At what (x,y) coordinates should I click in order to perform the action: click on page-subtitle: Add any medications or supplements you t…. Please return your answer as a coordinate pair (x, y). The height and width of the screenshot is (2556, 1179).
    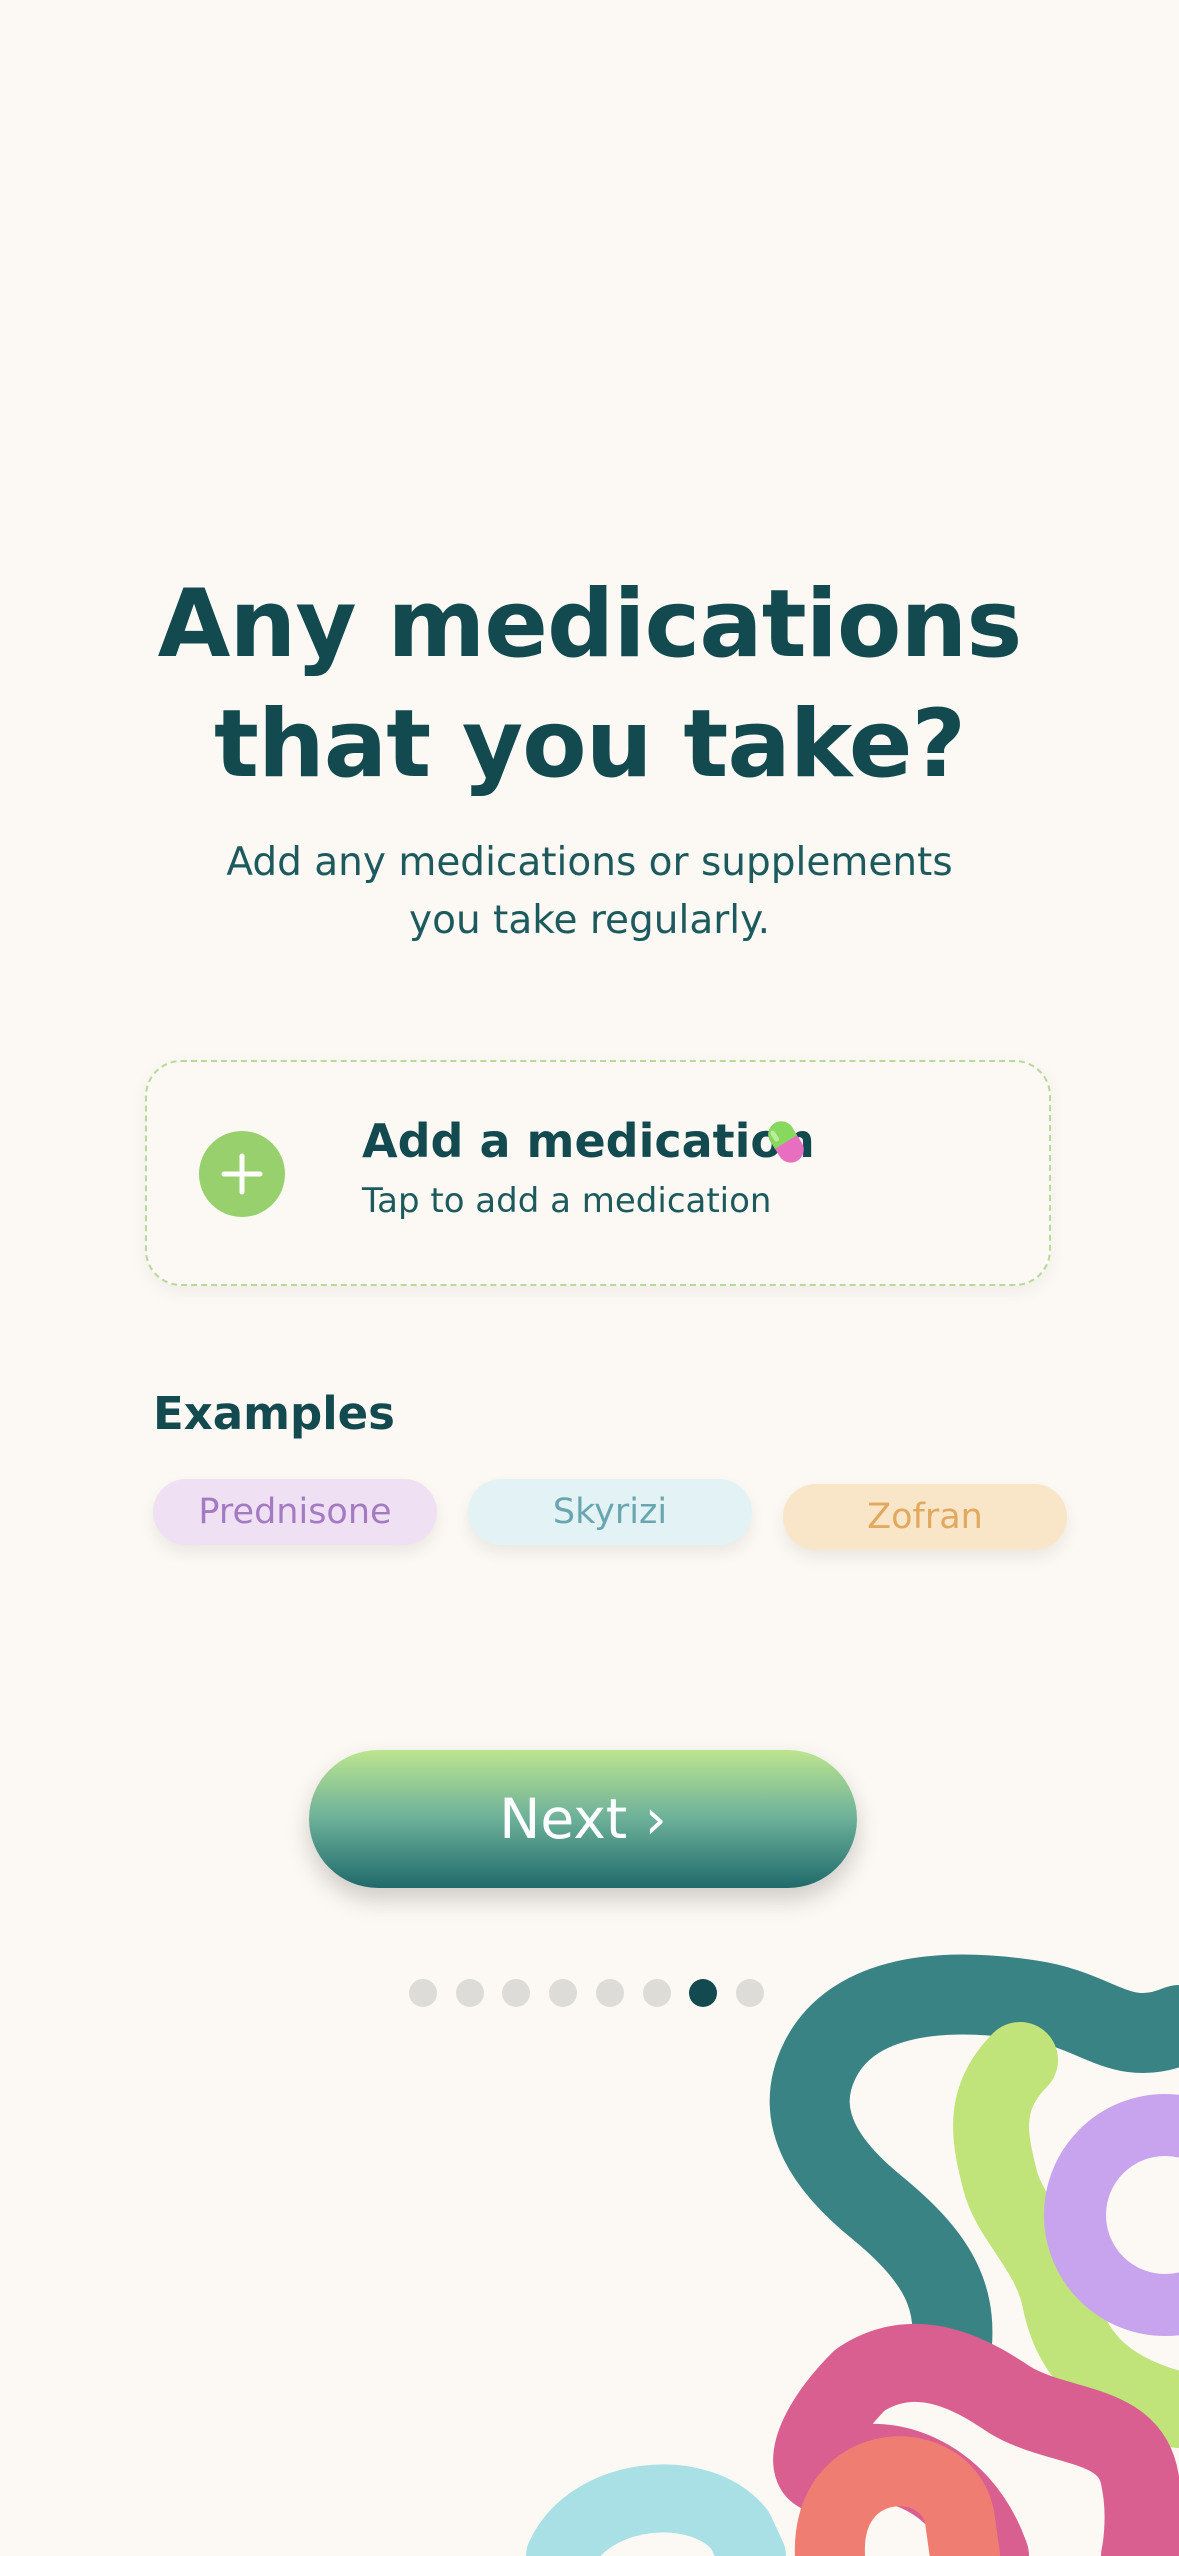
    Looking at the image, I should click on (589, 892).